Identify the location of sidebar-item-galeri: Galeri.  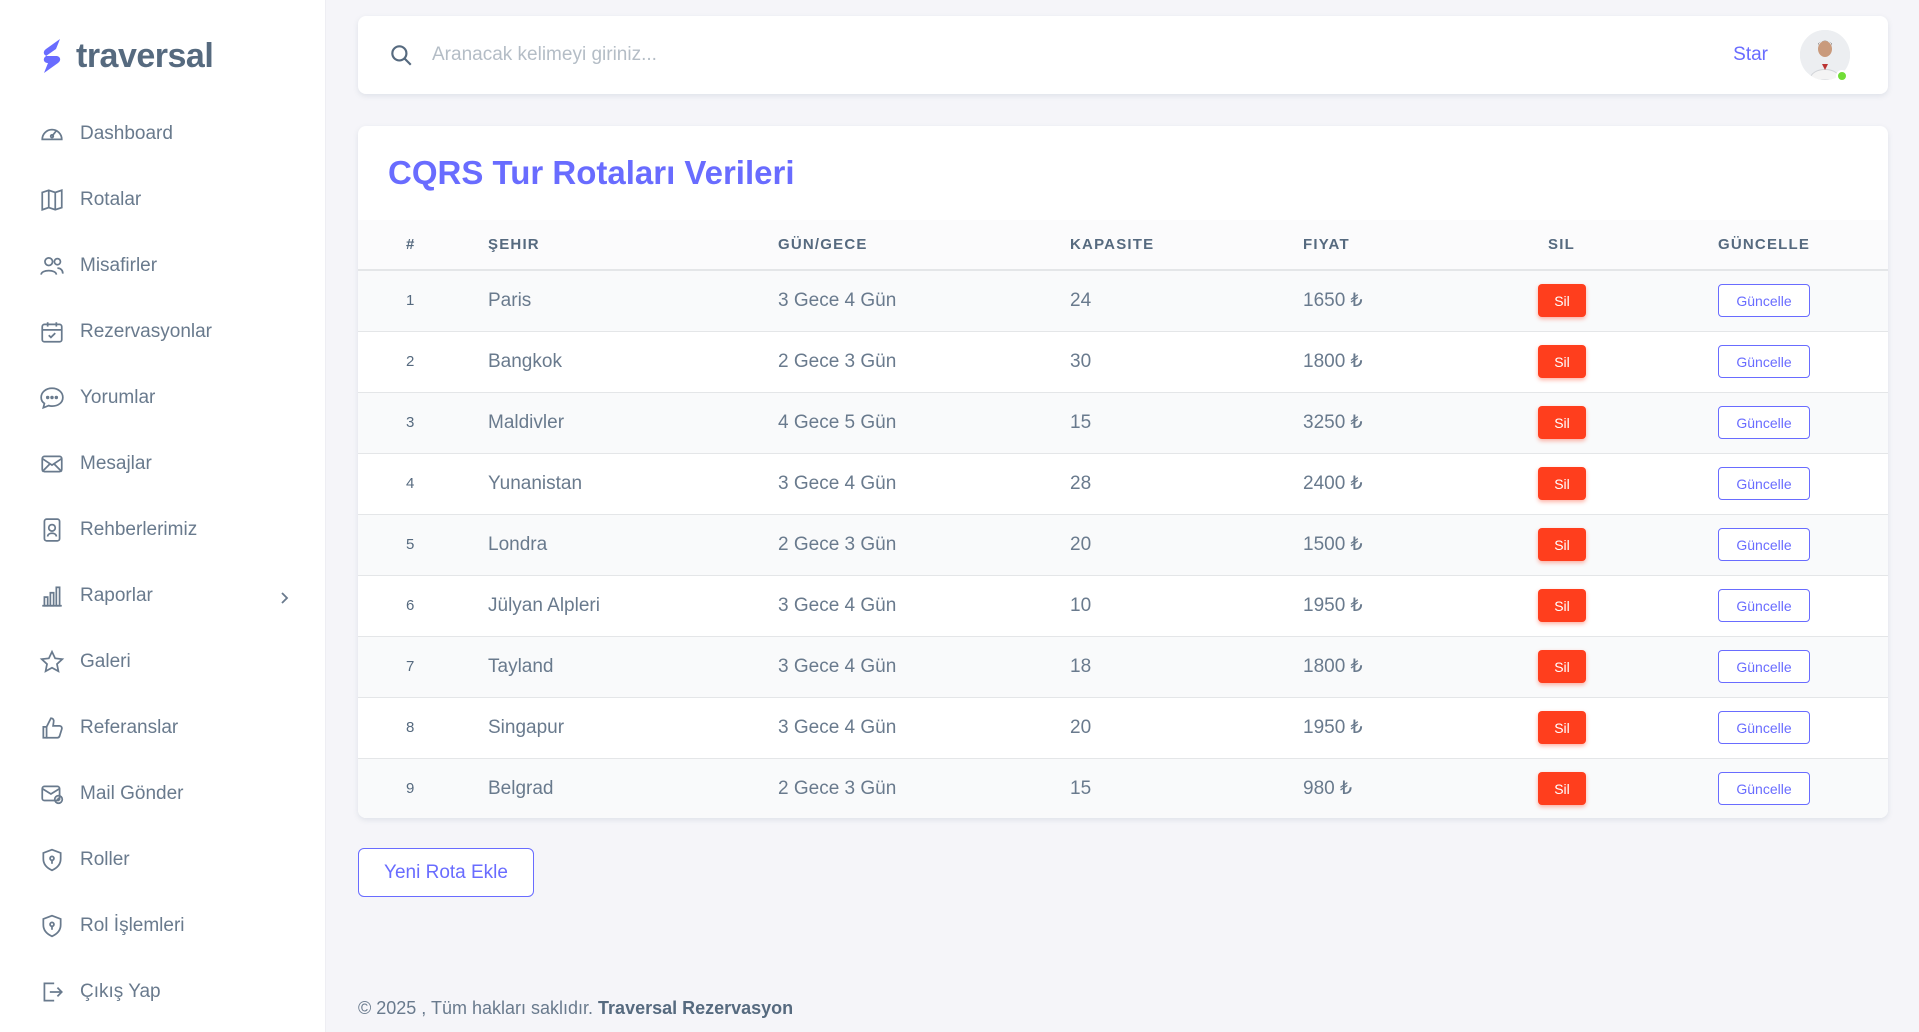
(162, 662).